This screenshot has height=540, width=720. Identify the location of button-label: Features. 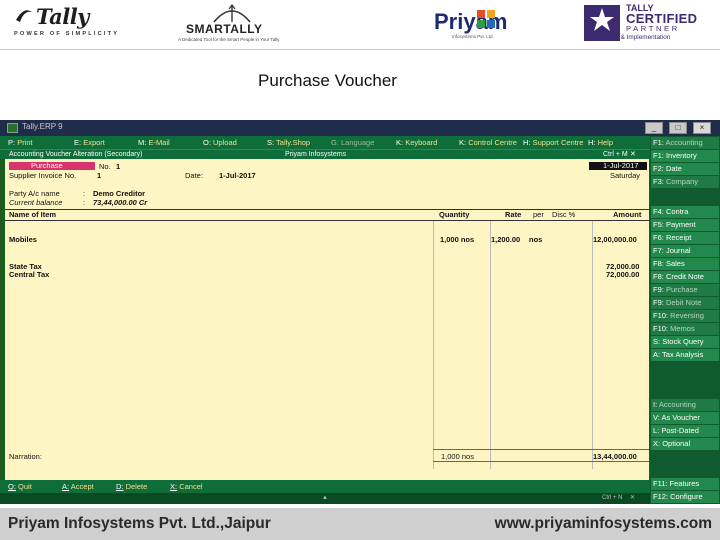
(684, 483).